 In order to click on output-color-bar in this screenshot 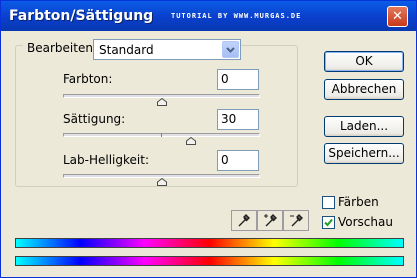, I will do `click(209, 261)`.